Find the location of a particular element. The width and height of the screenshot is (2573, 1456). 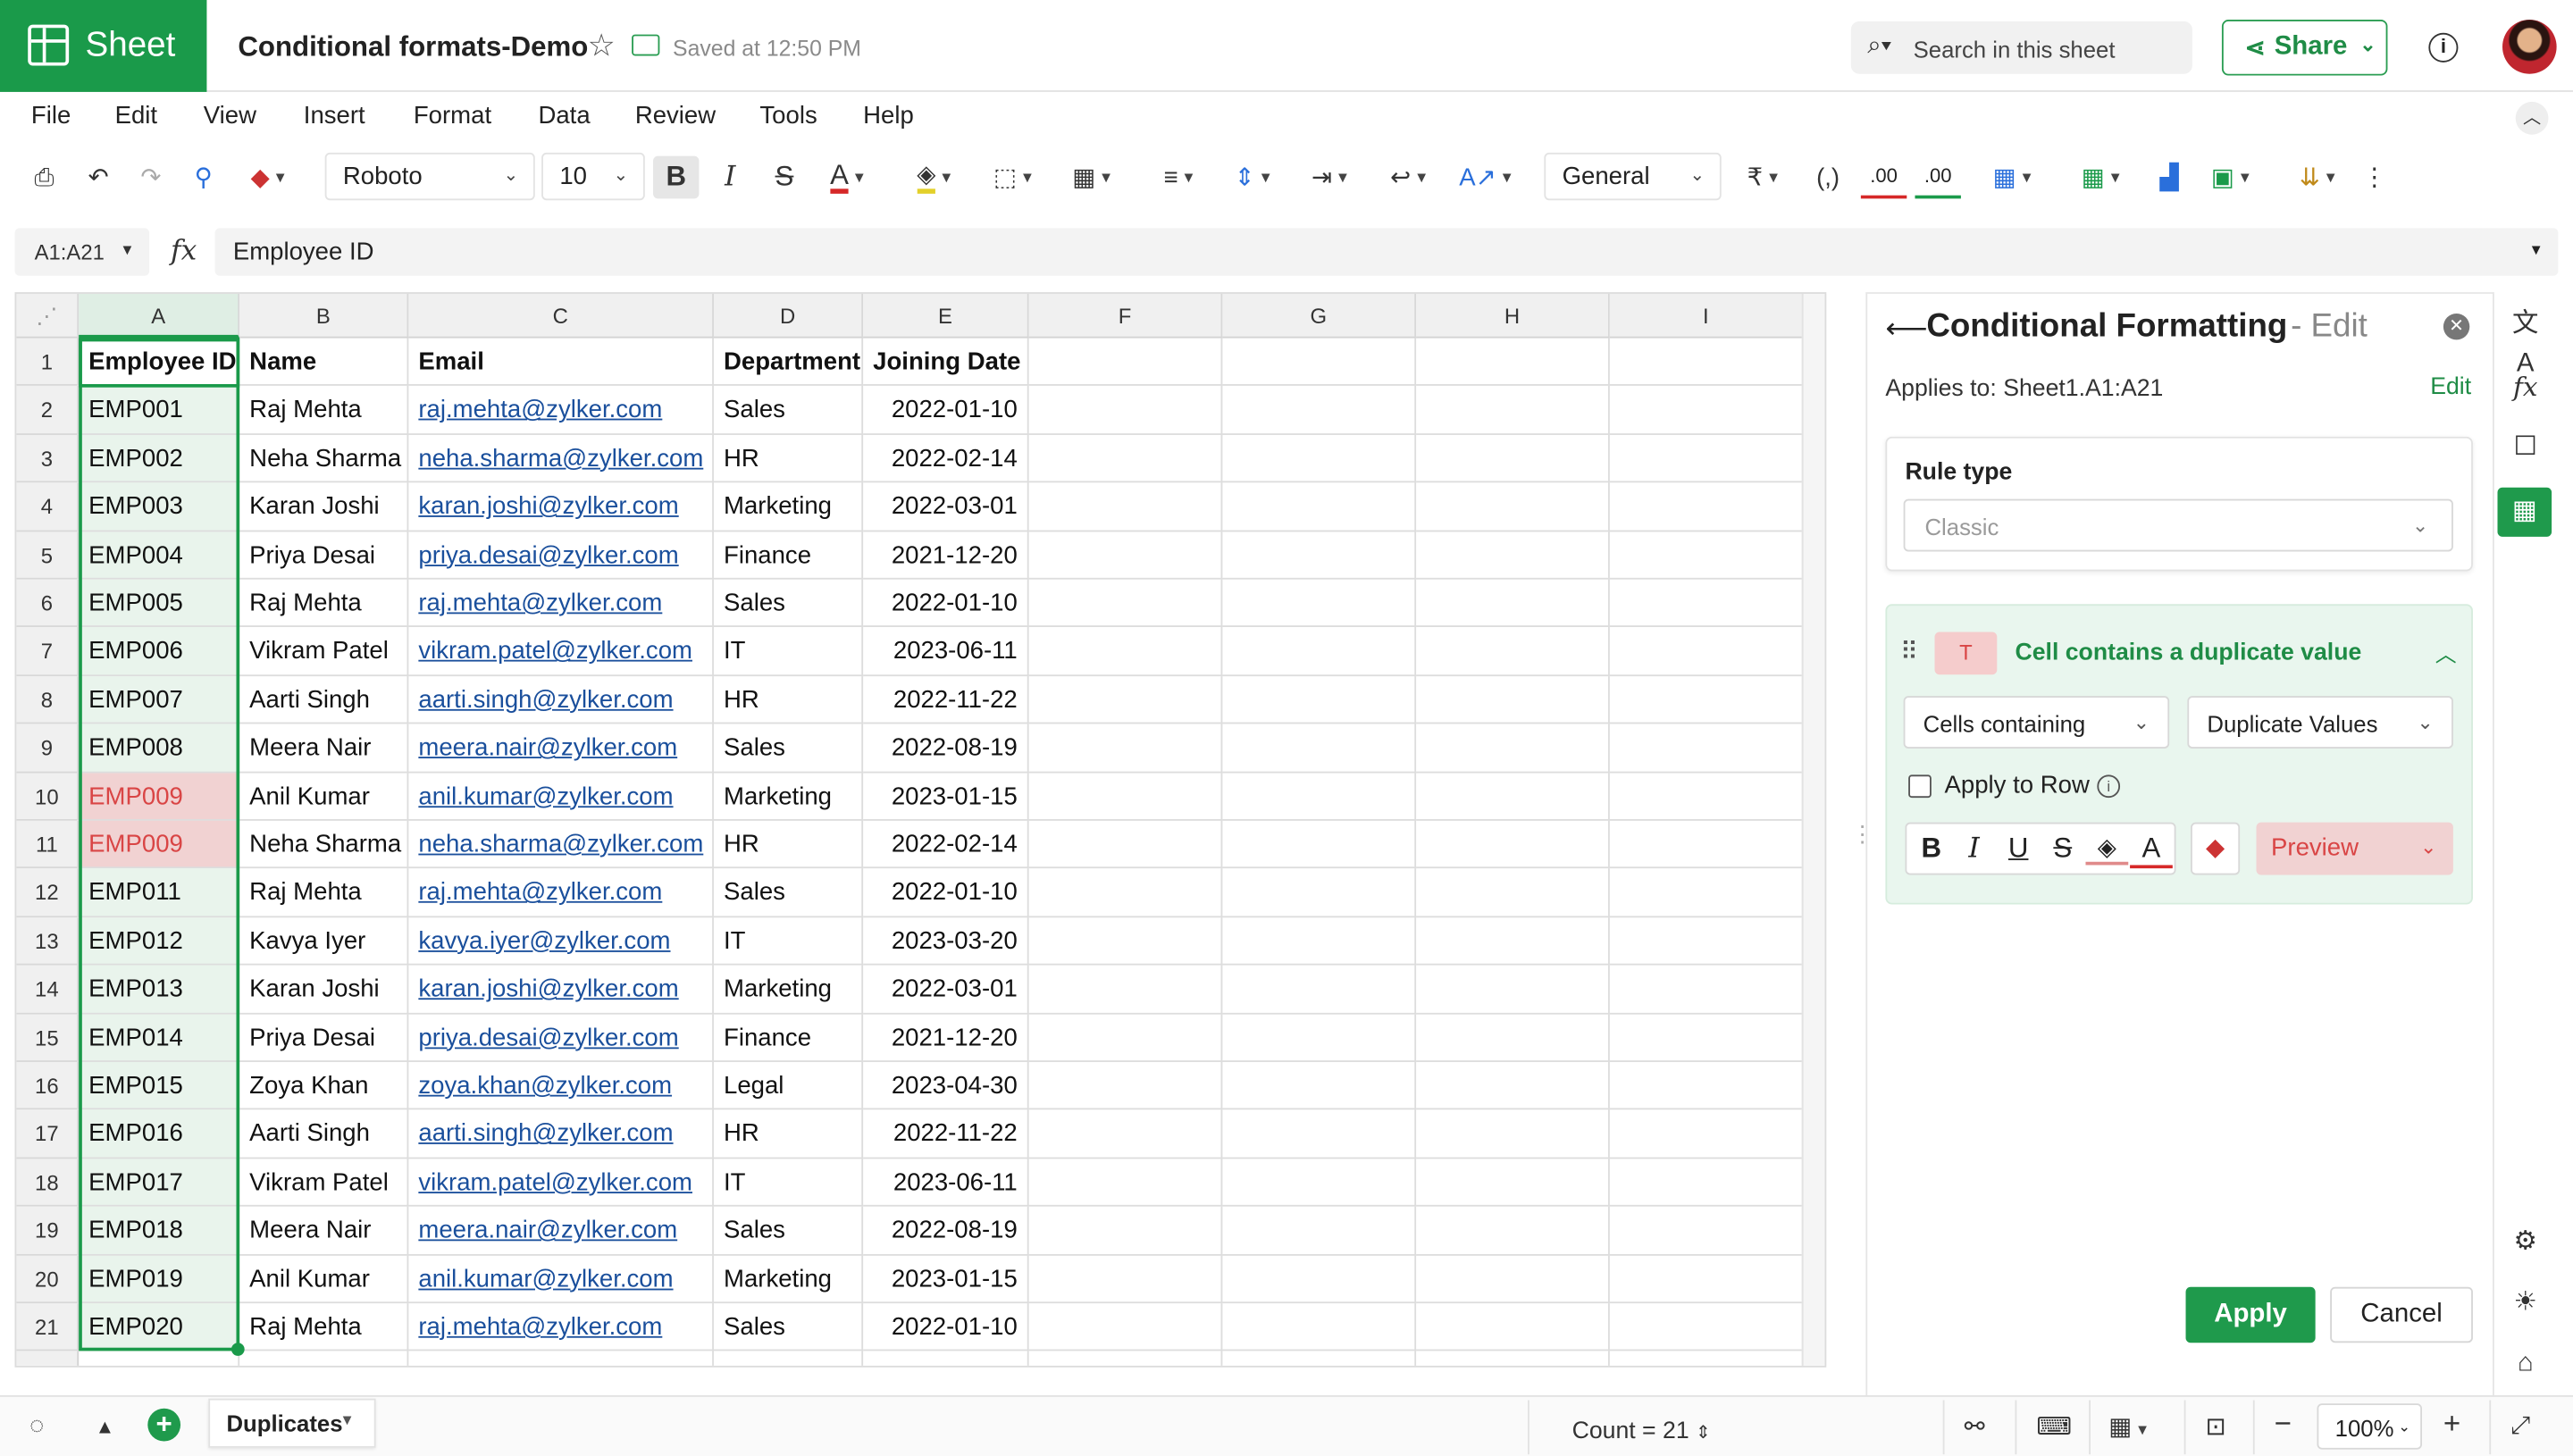

text-color-icon: A ▼ is located at coordinates (848, 177).